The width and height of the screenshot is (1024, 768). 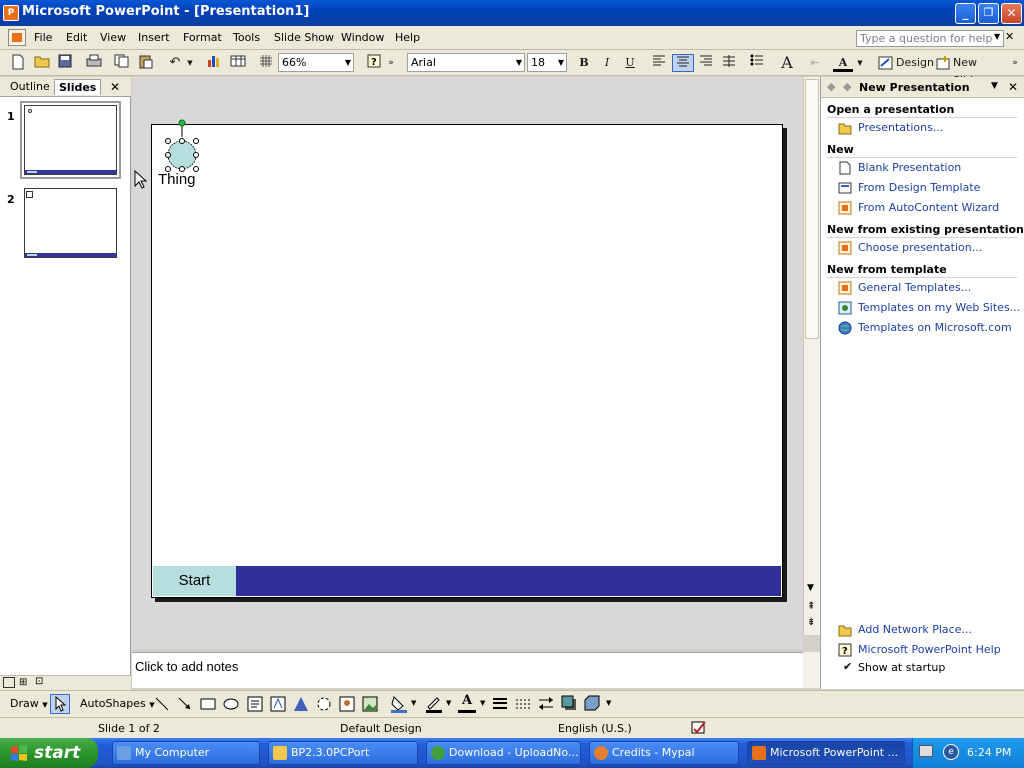 I want to click on open-folder-icon, so click(x=42, y=63).